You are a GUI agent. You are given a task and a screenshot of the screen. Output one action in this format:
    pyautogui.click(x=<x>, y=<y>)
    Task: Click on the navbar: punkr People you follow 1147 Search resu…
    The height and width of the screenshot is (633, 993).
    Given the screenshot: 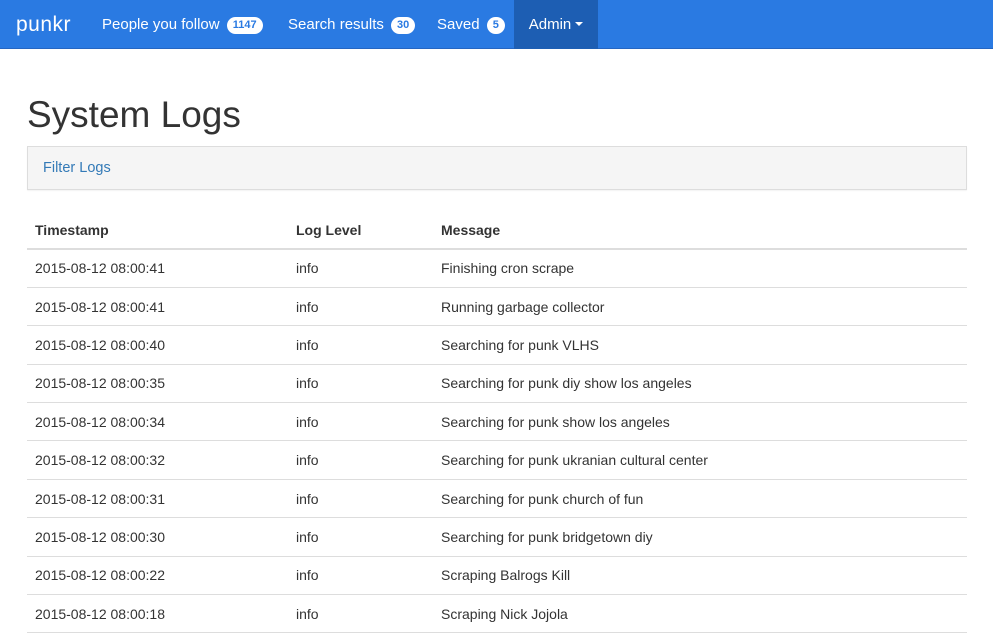 What is the action you would take?
    pyautogui.click(x=496, y=24)
    